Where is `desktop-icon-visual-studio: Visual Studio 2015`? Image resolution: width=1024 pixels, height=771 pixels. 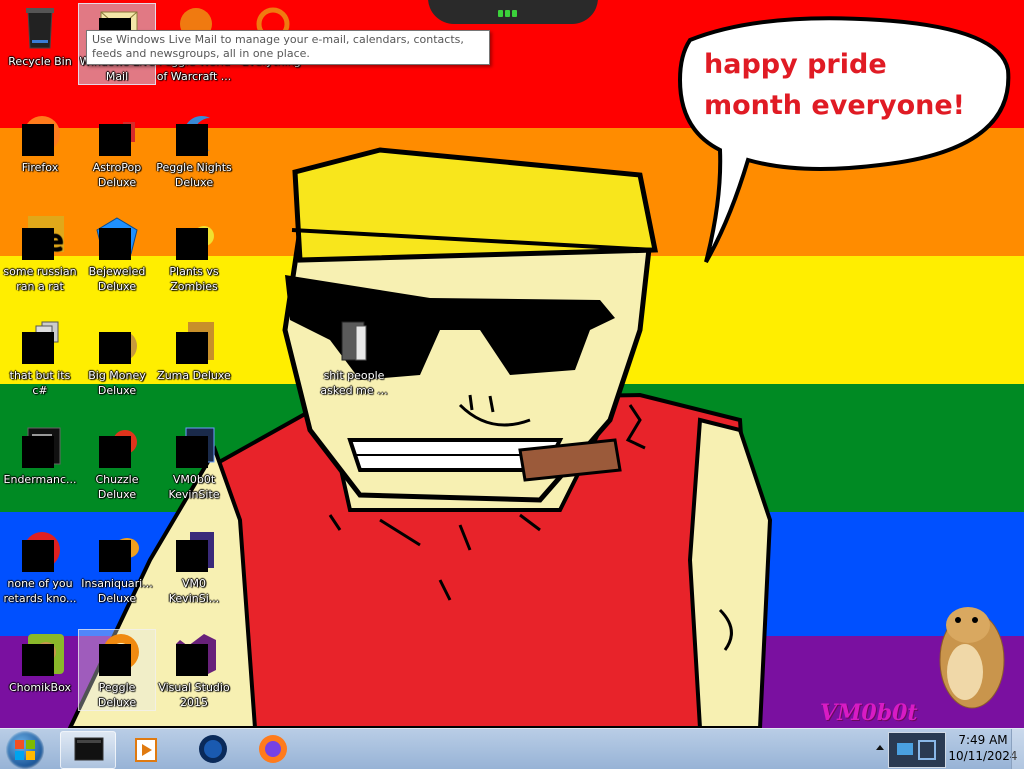 desktop-icon-visual-studio: Visual Studio 2015 is located at coordinates (194, 670).